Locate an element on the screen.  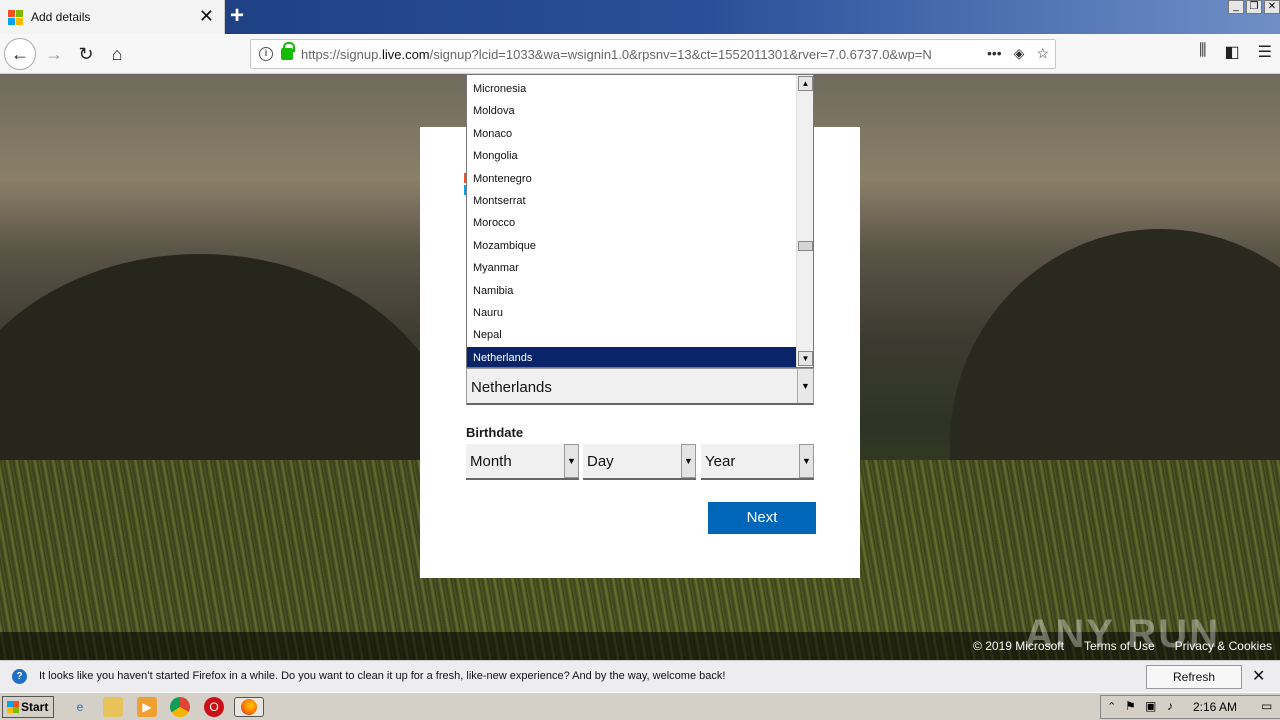
month-select: Month ▼ is located at coordinates (522, 462).